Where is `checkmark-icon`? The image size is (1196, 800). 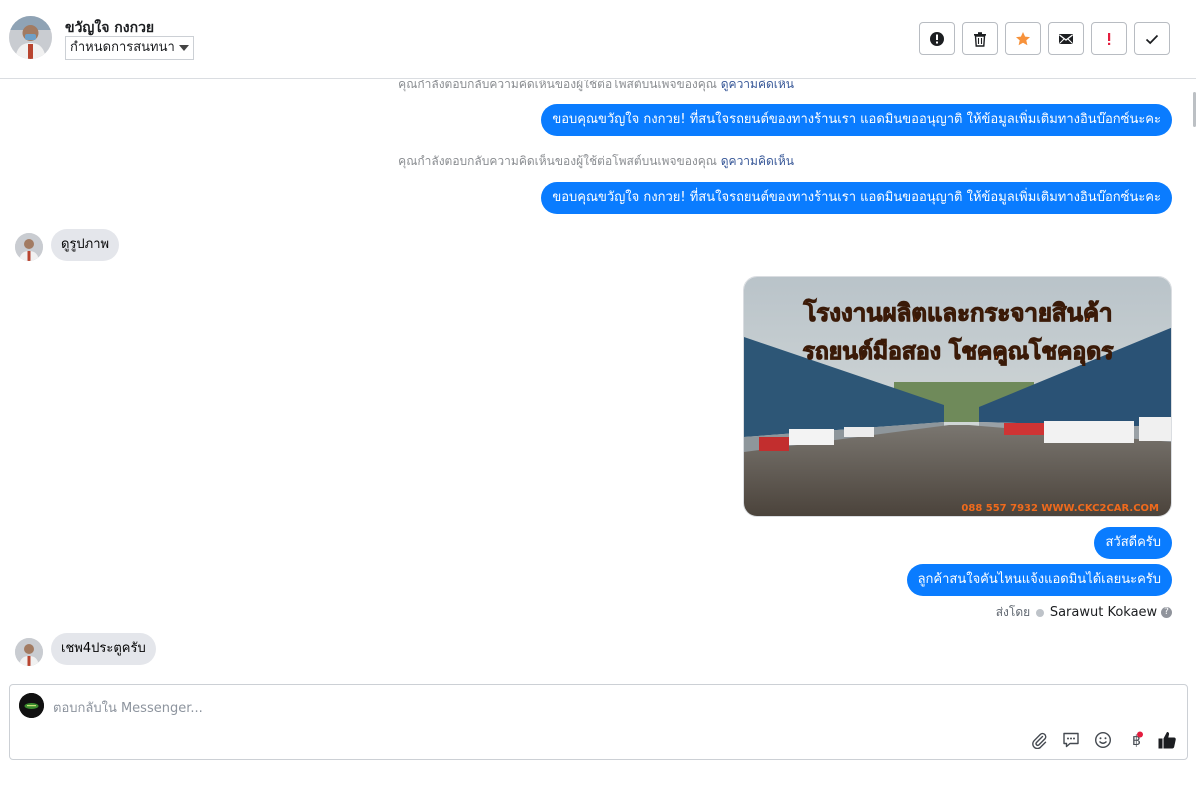
checkmark-icon is located at coordinates (1152, 39).